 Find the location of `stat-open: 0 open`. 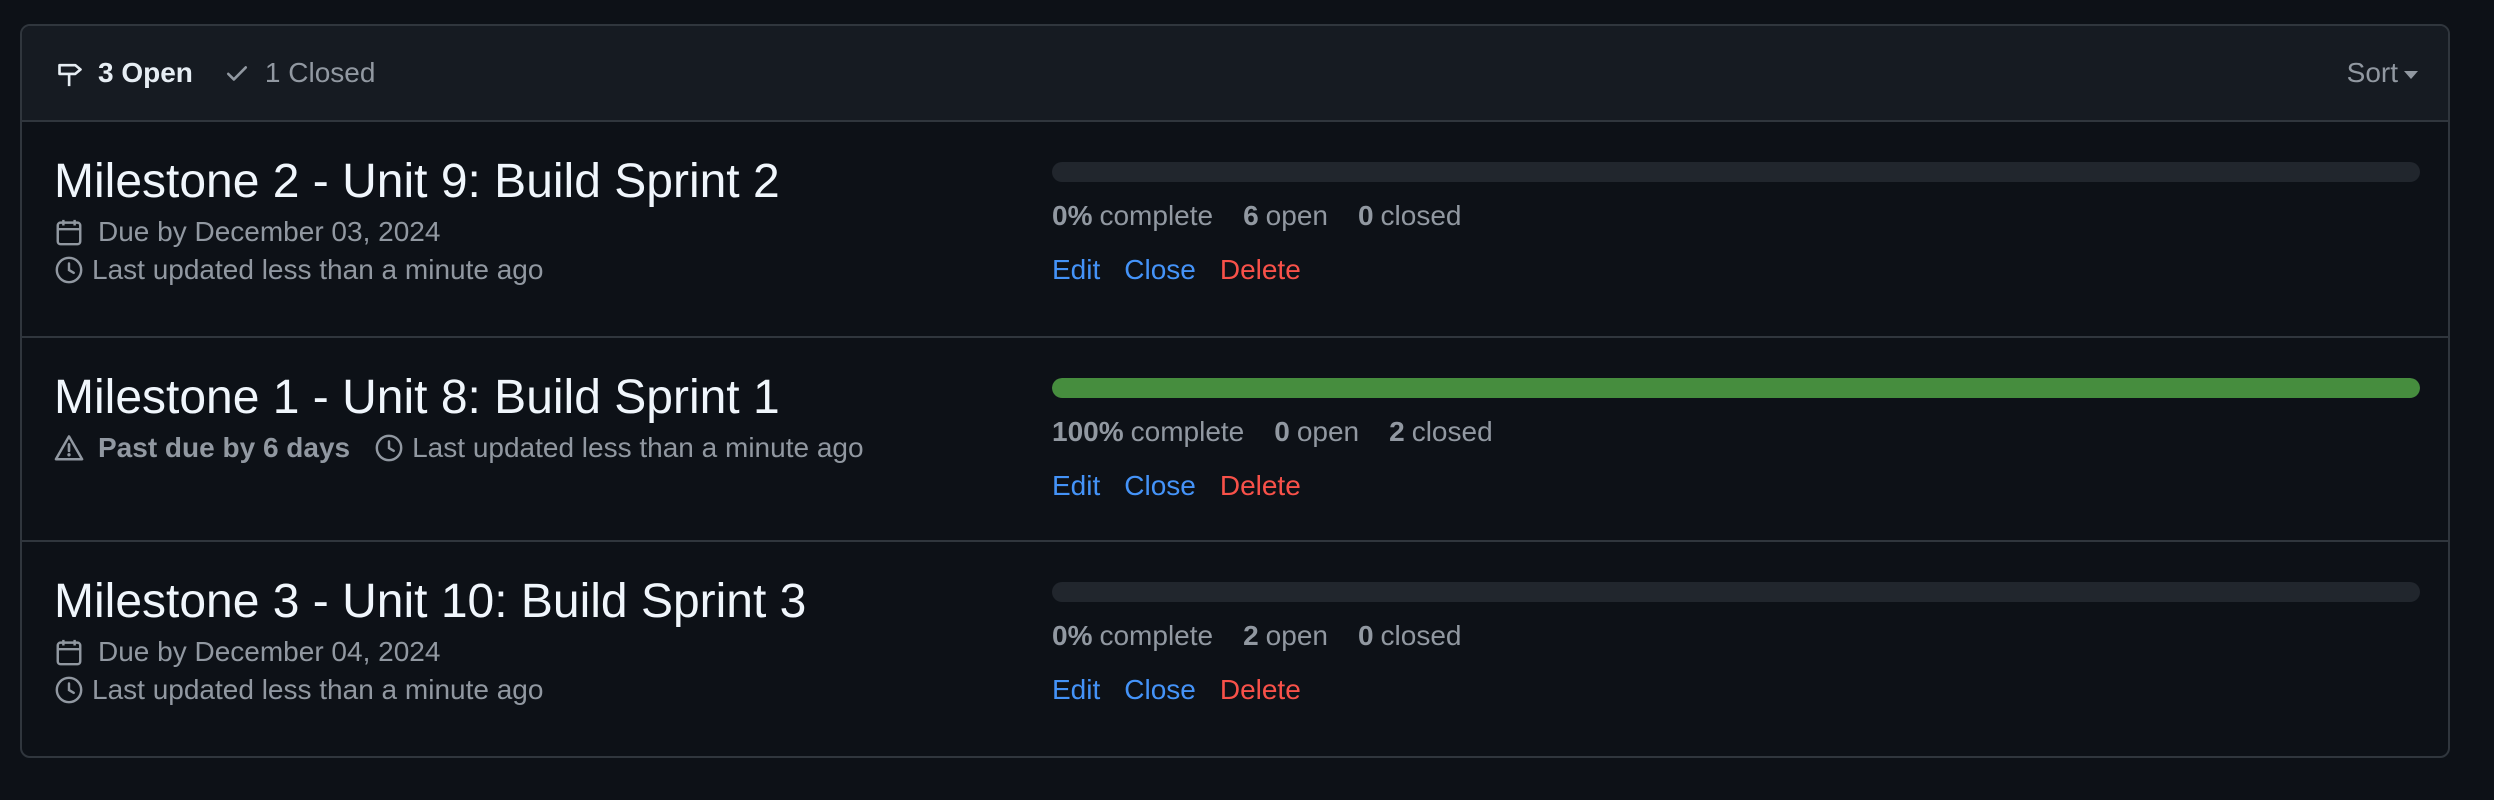

stat-open: 0 open is located at coordinates (1317, 431).